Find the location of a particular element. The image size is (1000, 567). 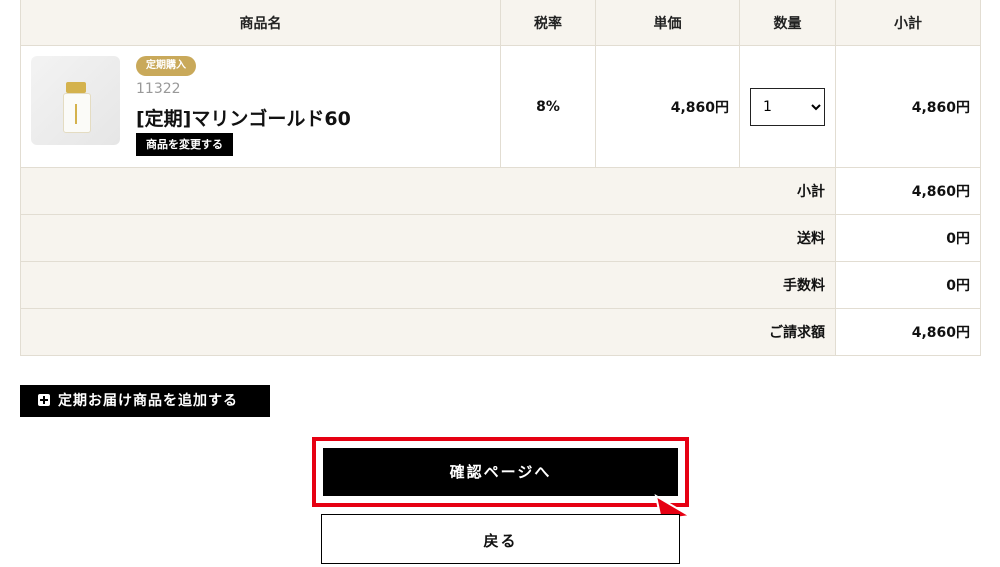

plus-icon is located at coordinates (44, 400).